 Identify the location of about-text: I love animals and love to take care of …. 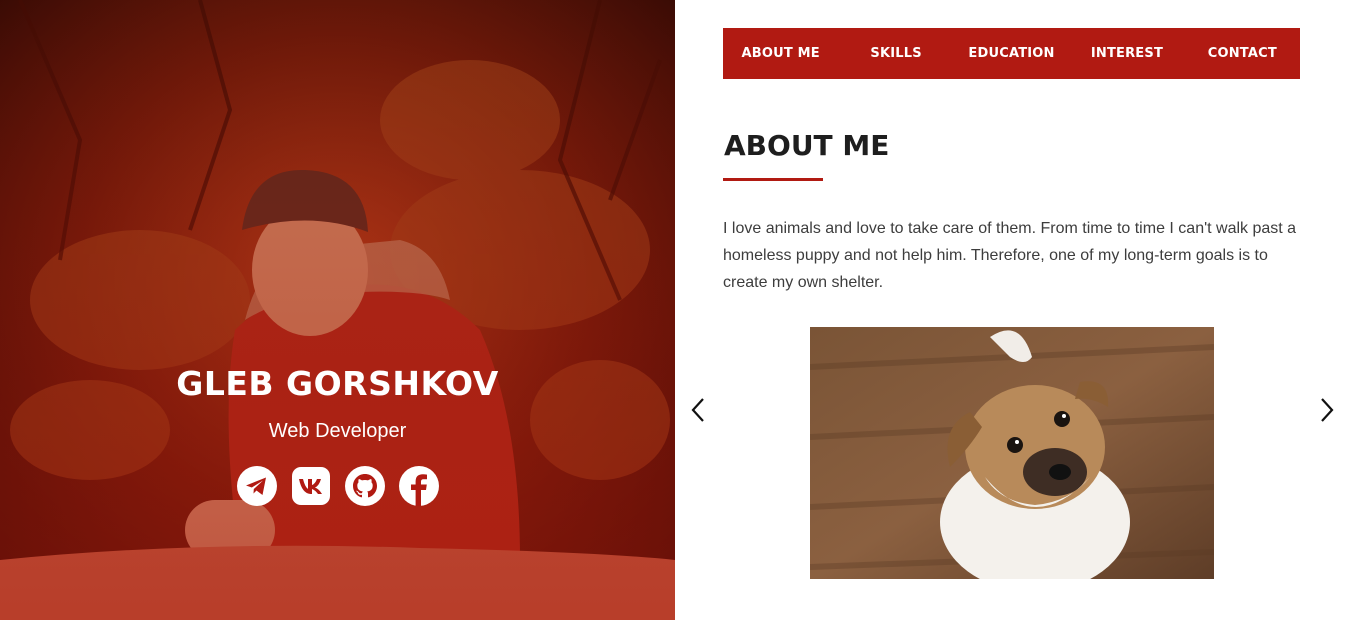
(1010, 255).